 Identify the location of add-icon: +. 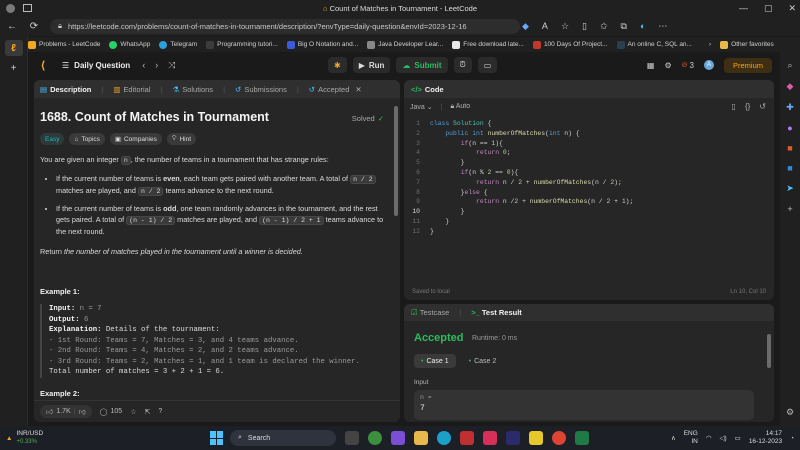
(789, 209).